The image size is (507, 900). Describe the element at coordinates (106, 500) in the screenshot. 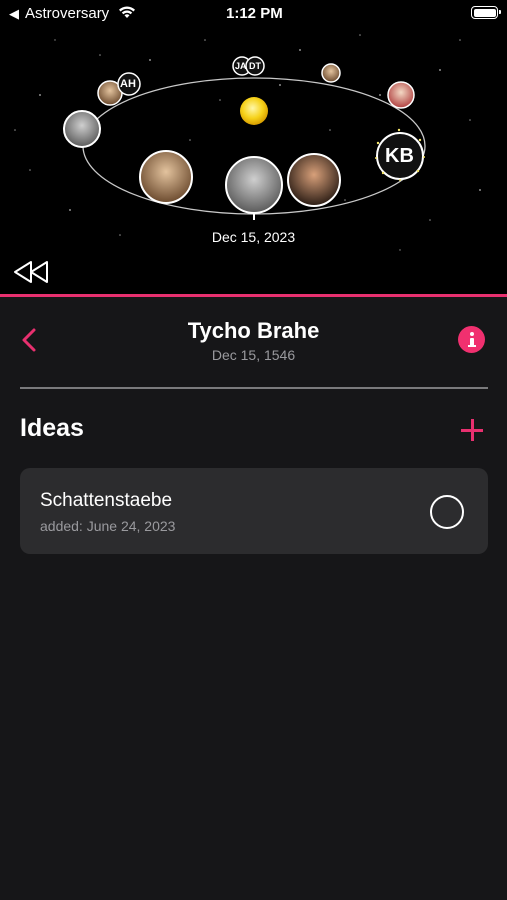

I see `idea-title: Schattenstaebe` at that location.